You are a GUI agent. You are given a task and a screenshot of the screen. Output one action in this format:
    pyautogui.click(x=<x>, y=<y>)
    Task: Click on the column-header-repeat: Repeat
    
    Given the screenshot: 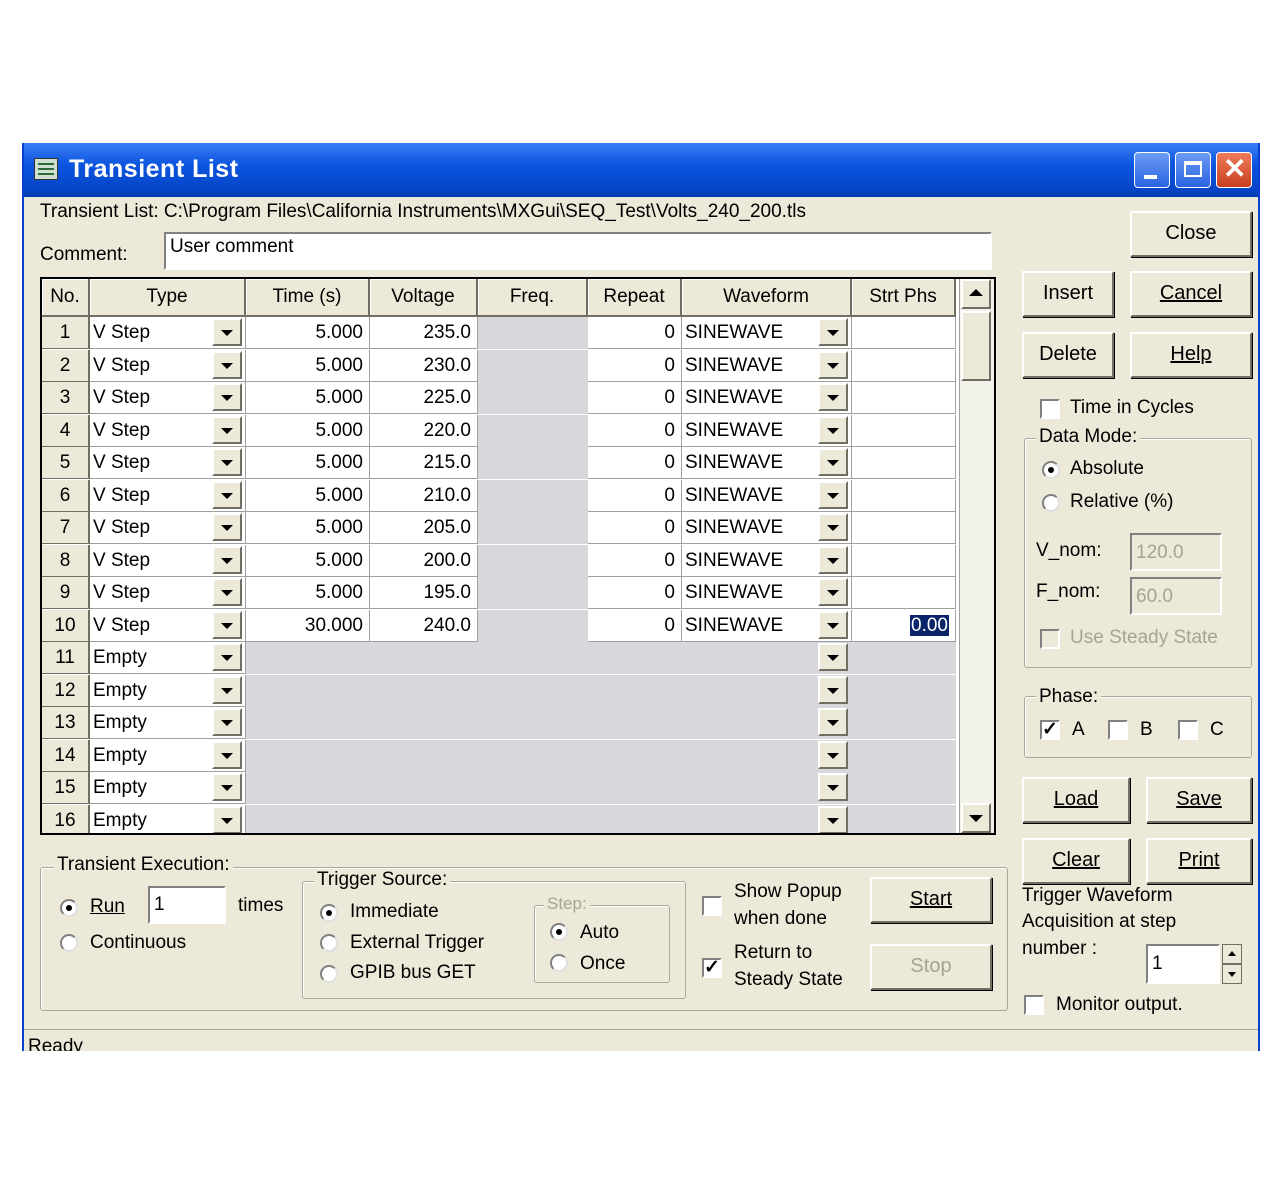 What is the action you would take?
    pyautogui.click(x=635, y=298)
    